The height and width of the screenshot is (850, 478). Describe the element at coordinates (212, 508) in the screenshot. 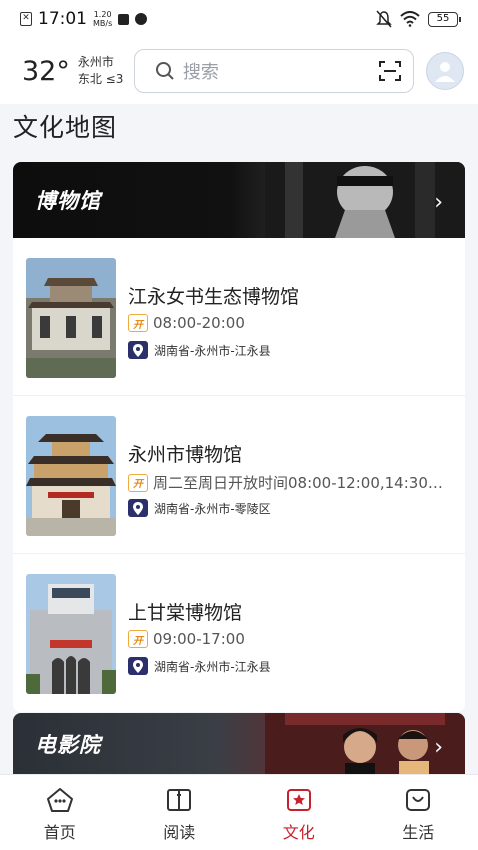

I see `address-text: 湖南省-永州市-零陵区` at that location.